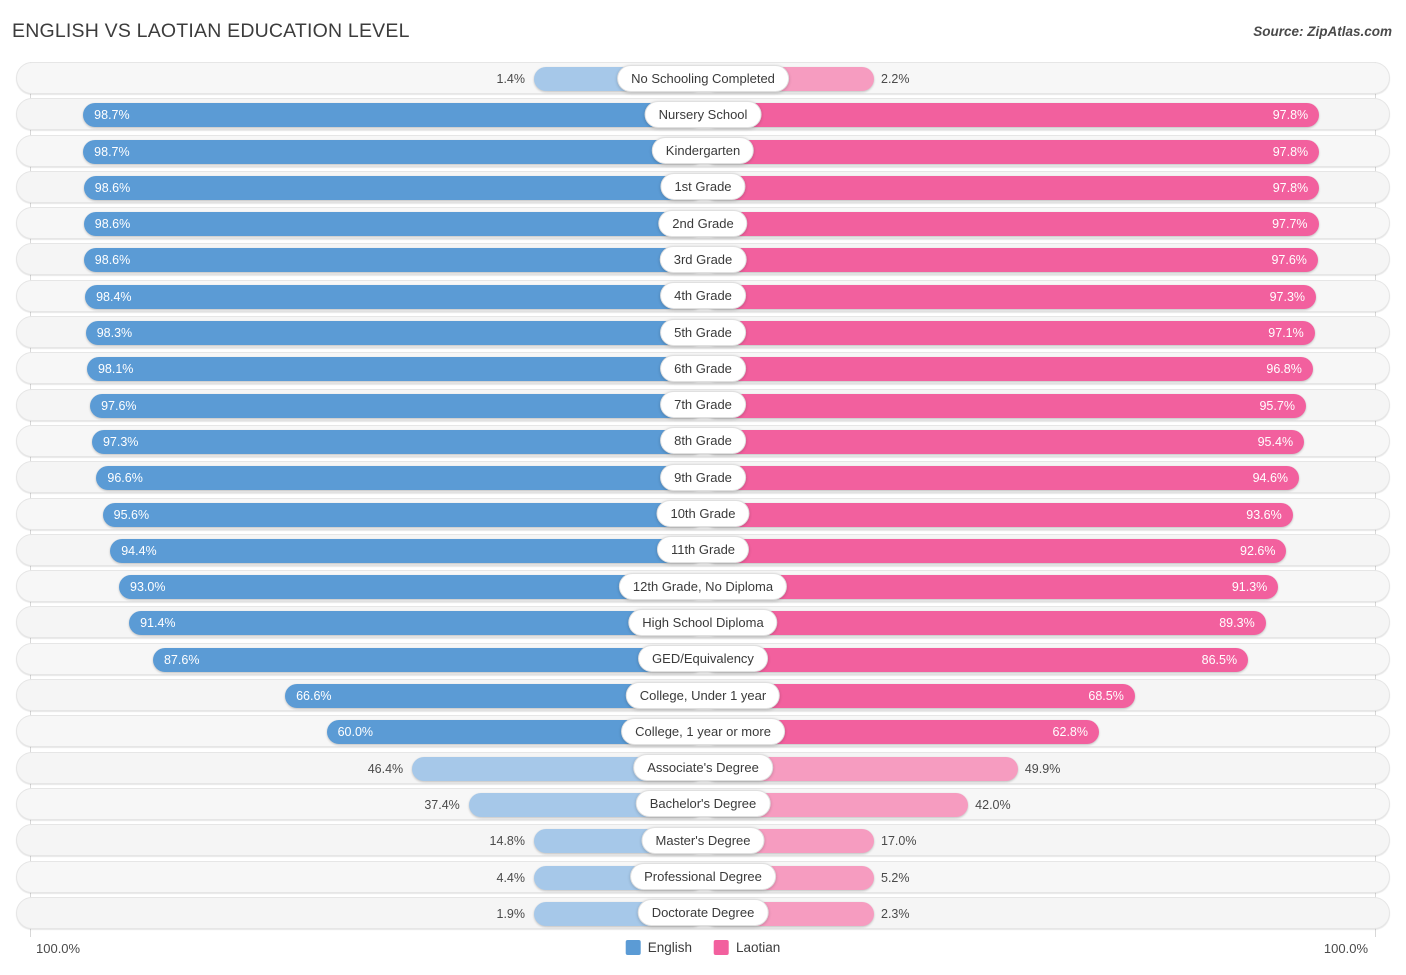  Describe the element at coordinates (397, 405) in the screenshot. I see `bar-english: 97.6%` at that location.